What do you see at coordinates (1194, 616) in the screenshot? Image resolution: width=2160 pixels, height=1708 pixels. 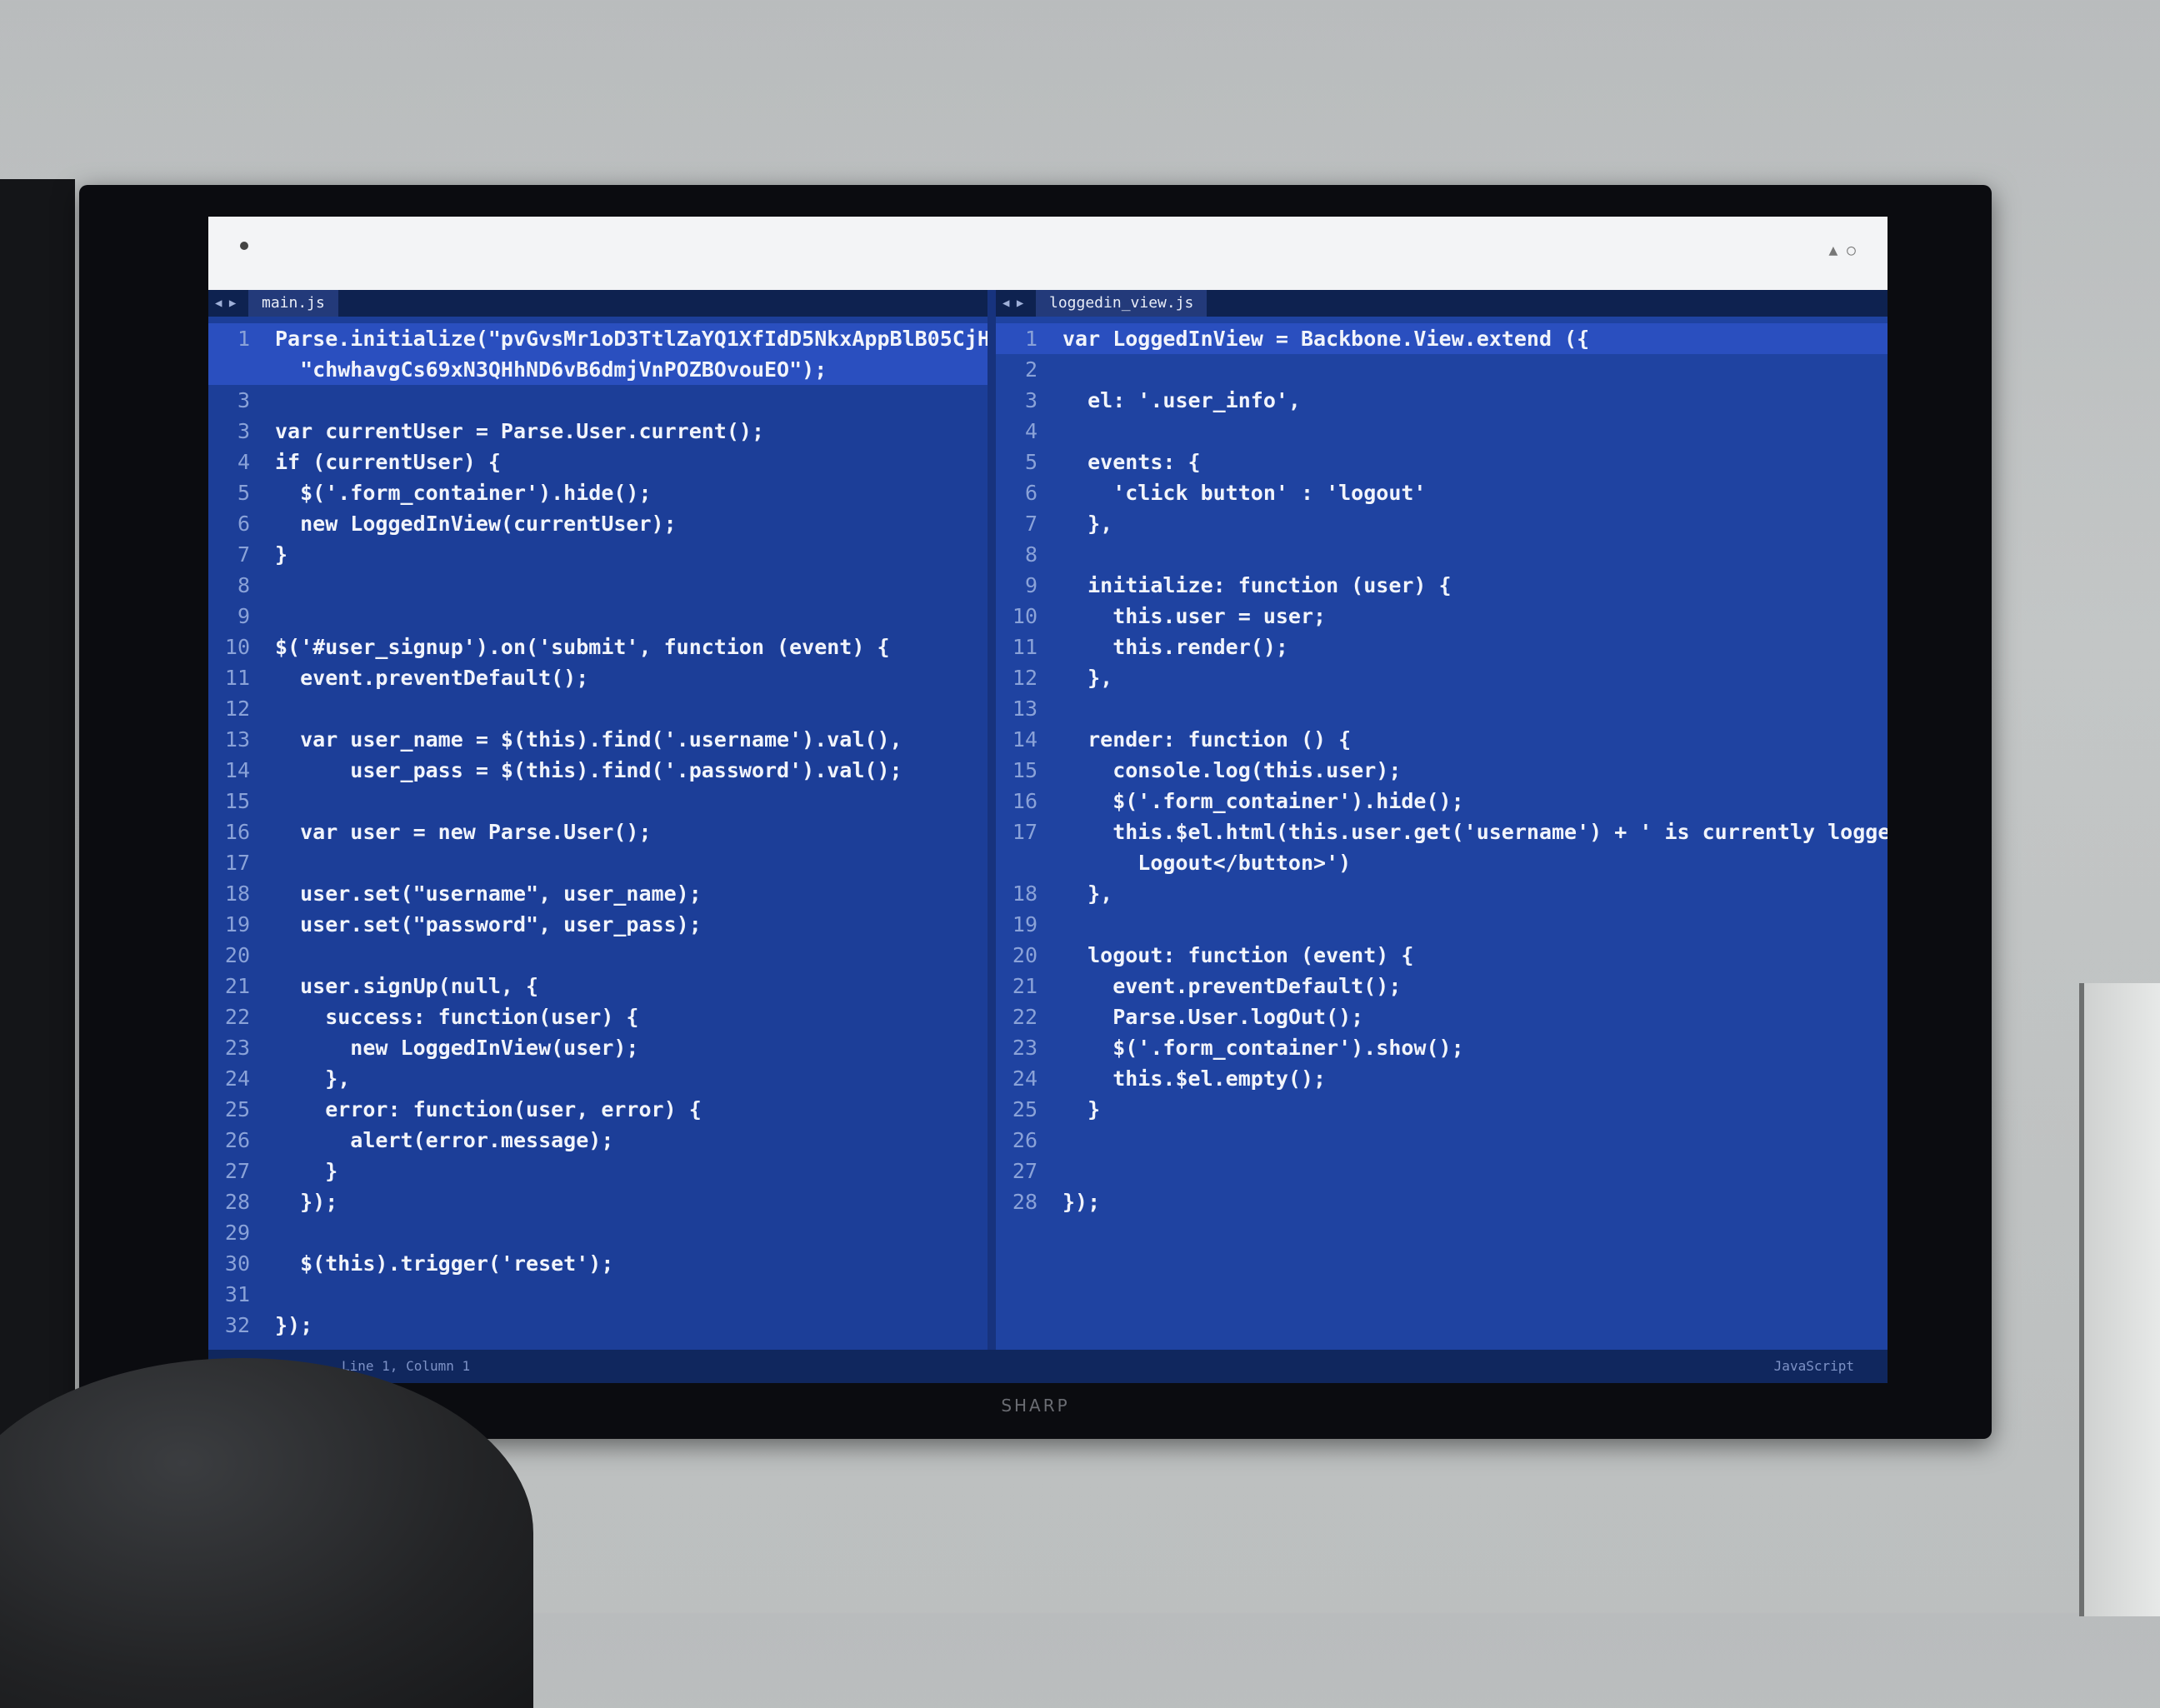 I see `code-text: this.user = user;` at bounding box center [1194, 616].